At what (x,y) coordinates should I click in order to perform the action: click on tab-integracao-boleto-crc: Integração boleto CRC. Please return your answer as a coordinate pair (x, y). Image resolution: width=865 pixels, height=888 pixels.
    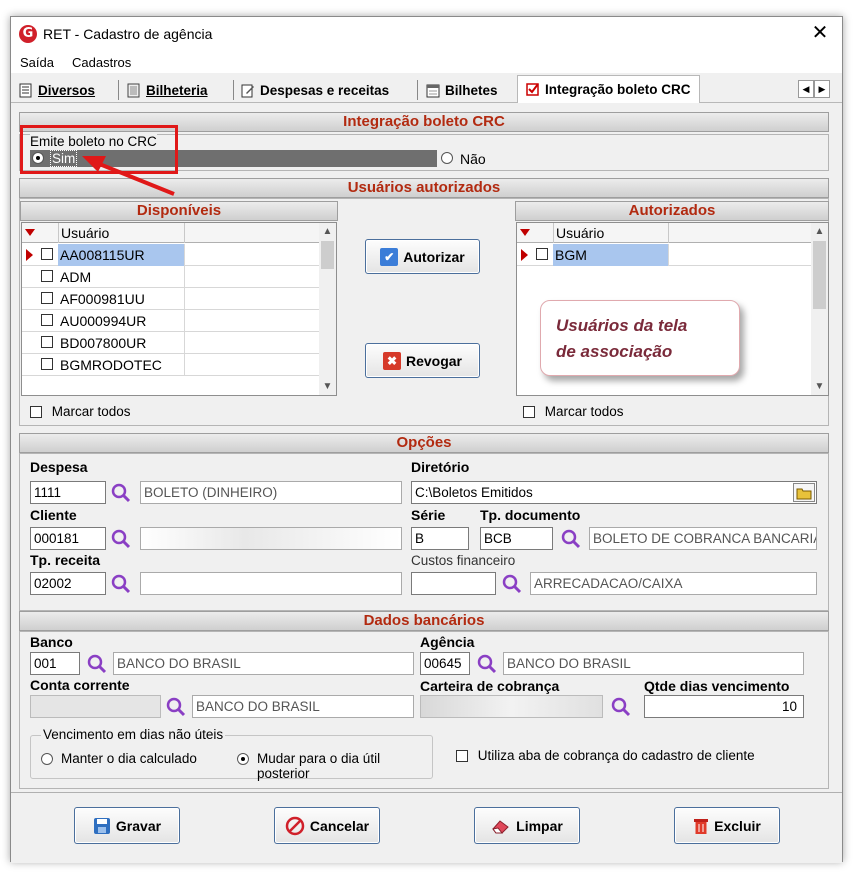
    Looking at the image, I should click on (608, 89).